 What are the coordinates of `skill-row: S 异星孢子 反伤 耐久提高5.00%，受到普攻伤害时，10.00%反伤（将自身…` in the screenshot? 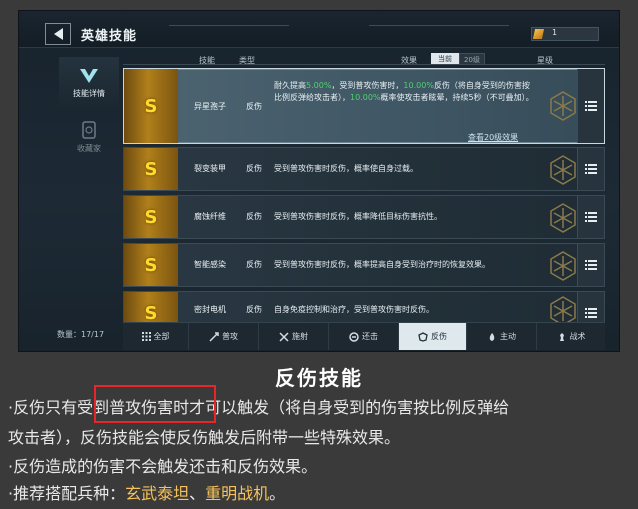 It's located at (364, 106).